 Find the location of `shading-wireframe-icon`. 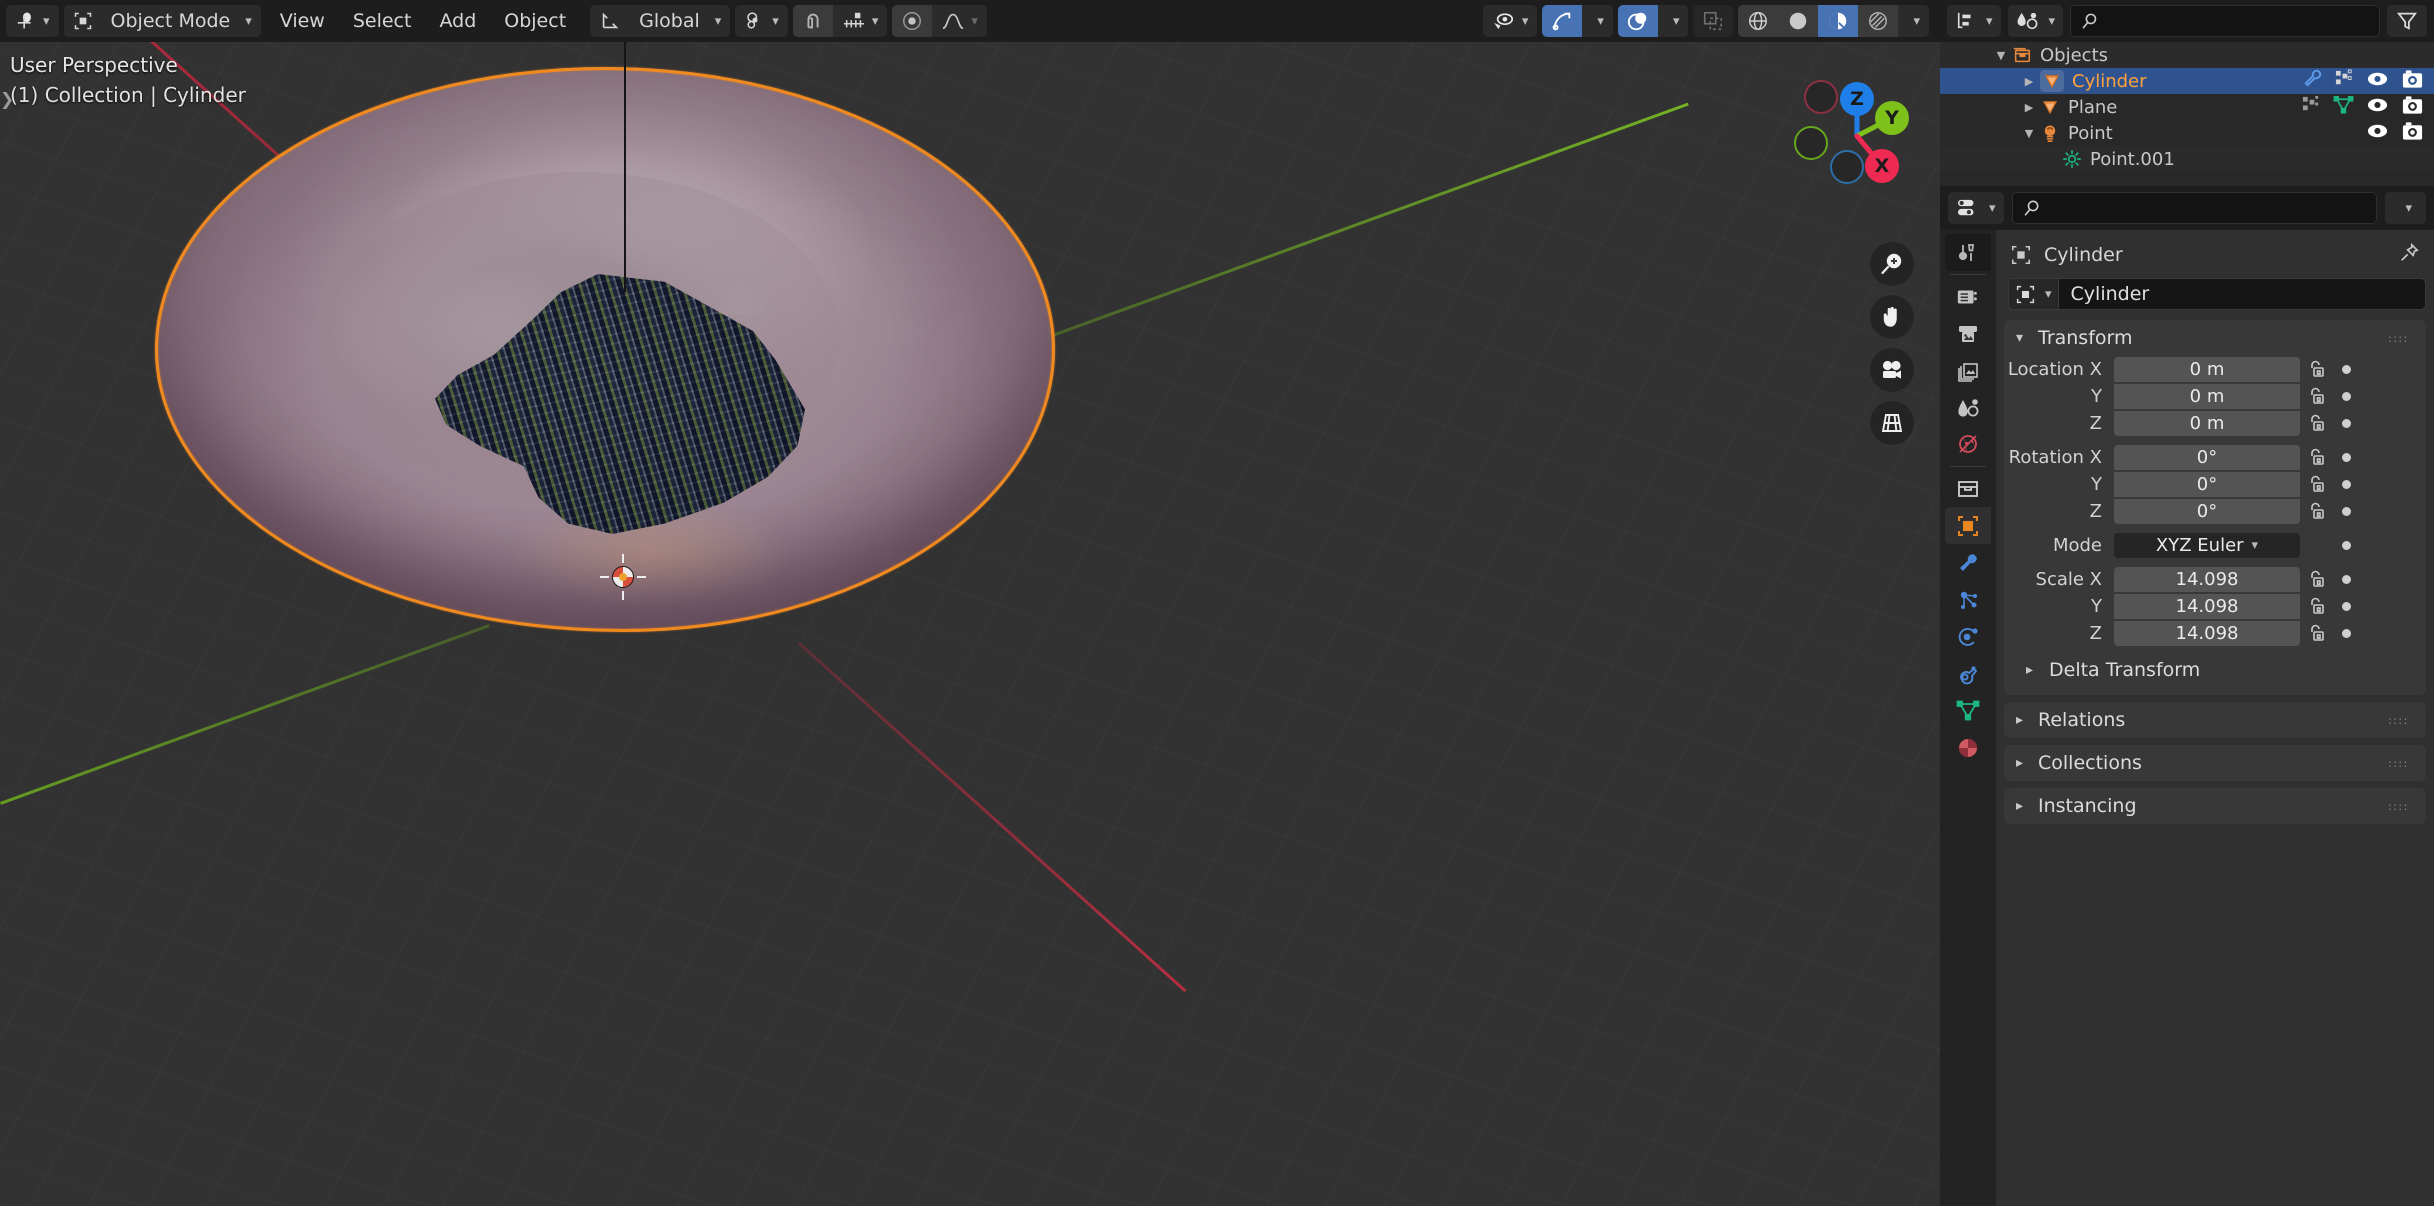

shading-wireframe-icon is located at coordinates (1758, 21).